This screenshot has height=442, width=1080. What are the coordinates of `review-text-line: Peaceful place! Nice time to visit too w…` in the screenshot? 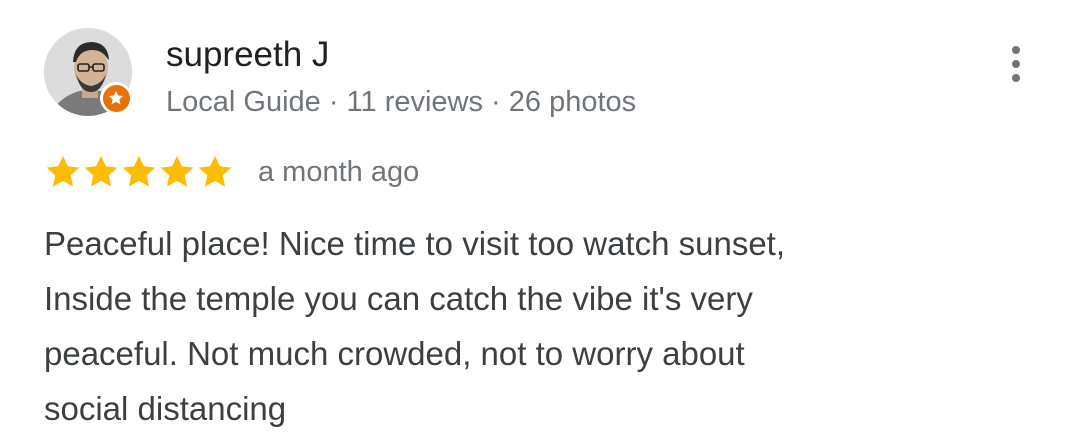 It's located at (415, 243).